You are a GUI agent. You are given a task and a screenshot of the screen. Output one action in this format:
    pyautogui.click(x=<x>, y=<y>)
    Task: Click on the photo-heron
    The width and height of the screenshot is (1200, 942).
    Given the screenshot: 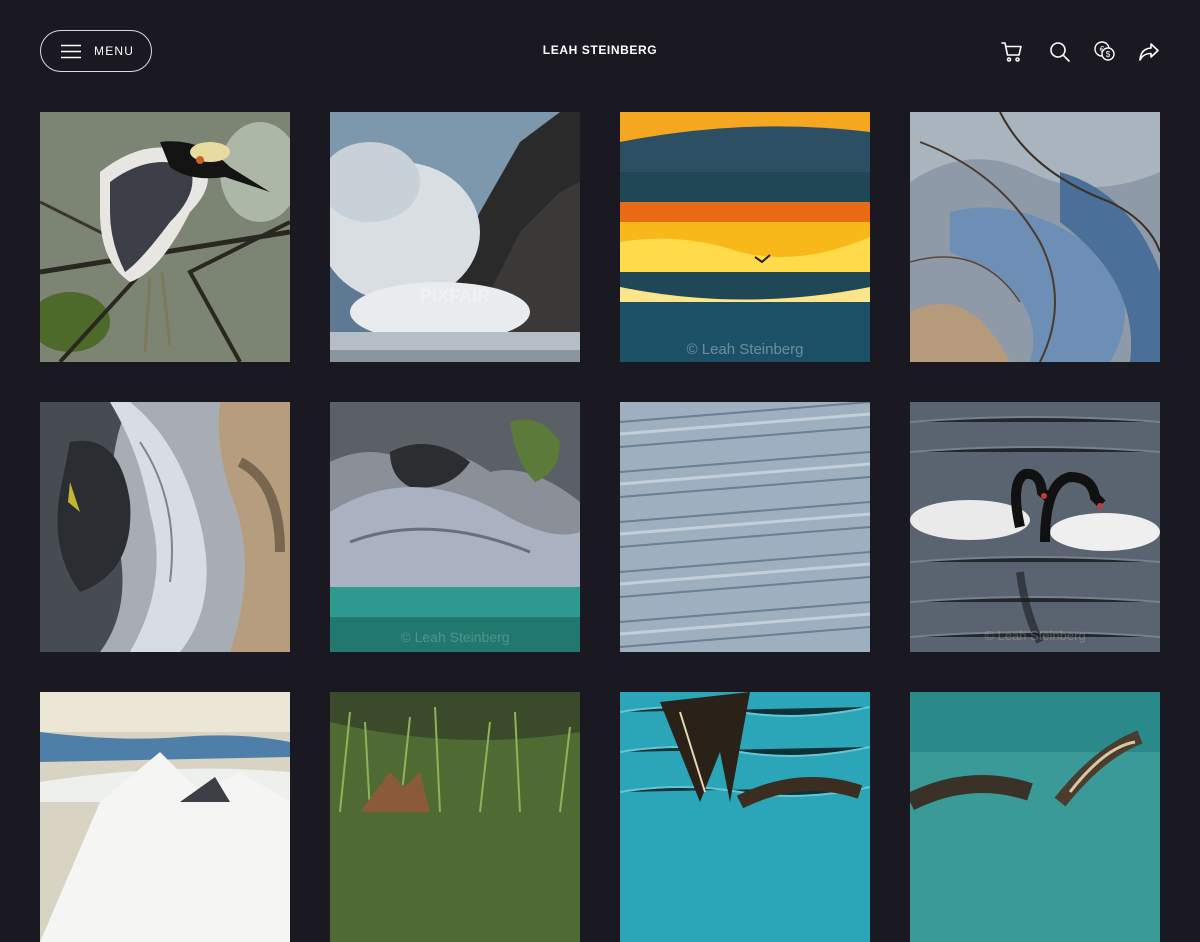 What is the action you would take?
    pyautogui.click(x=165, y=237)
    